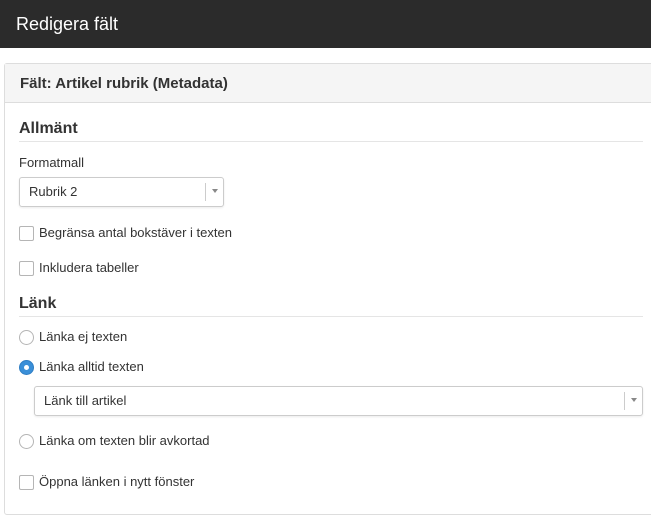 Image resolution: width=651 pixels, height=515 pixels. What do you see at coordinates (26, 441) in the screenshot?
I see `link-truncated-radio` at bounding box center [26, 441].